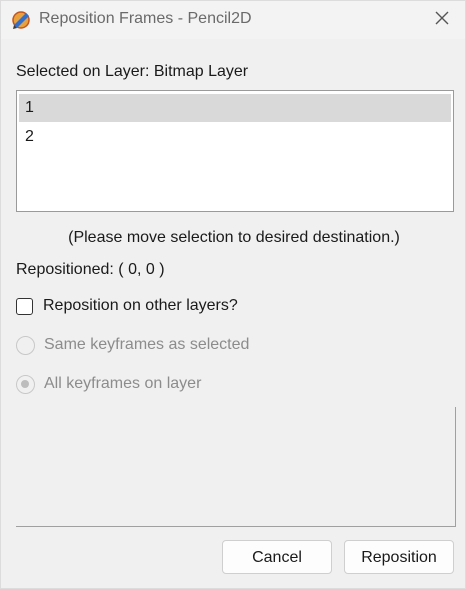 Image resolution: width=466 pixels, height=589 pixels. I want to click on list-item: 1, so click(235, 108).